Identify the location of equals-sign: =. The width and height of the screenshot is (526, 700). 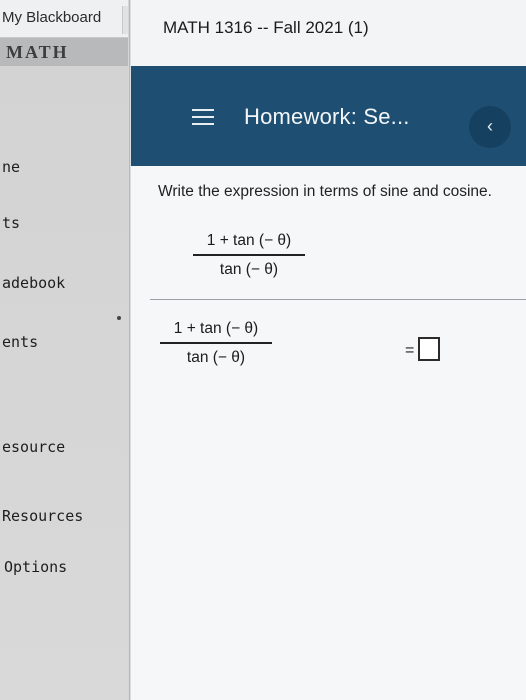
(410, 350).